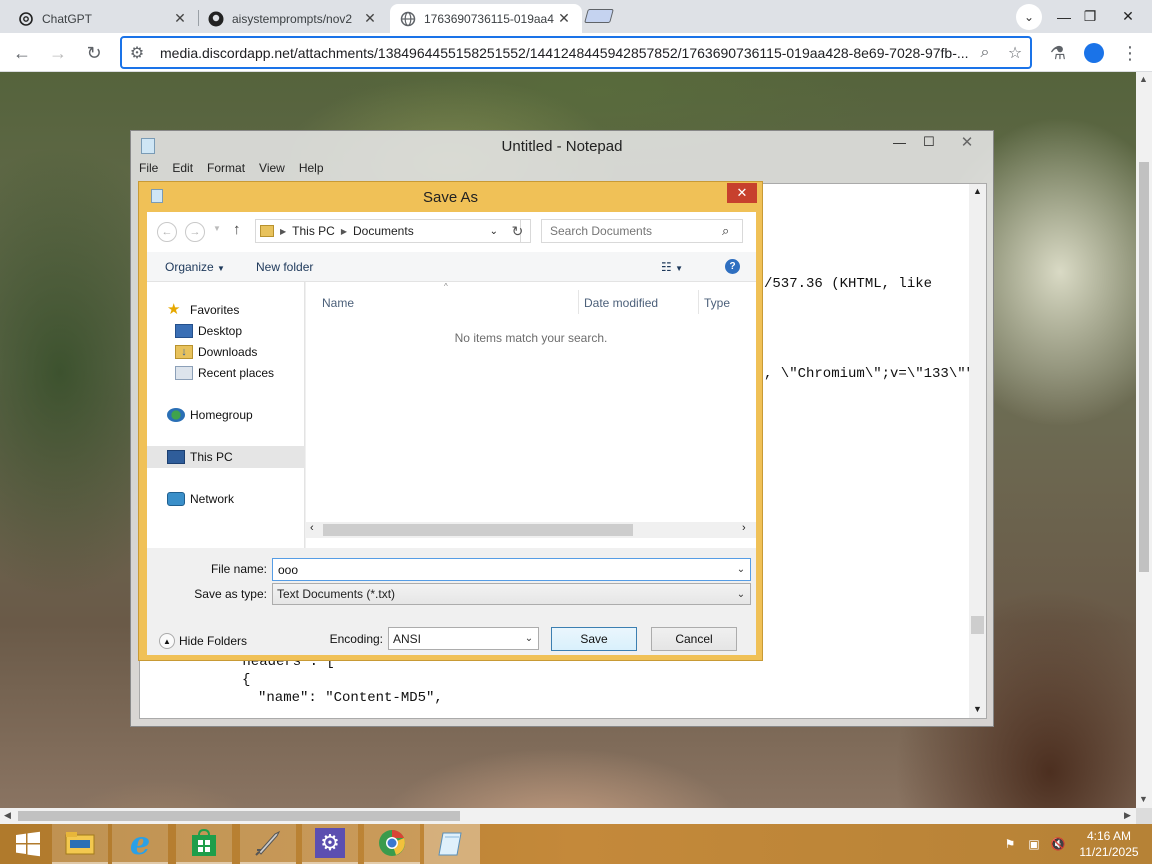 This screenshot has height=864, width=1152. I want to click on breadcrumb: ▶ This PC ▶ Documents ⌄, so click(388, 231).